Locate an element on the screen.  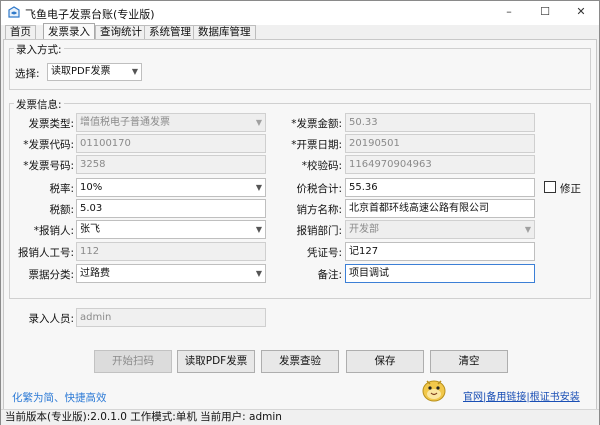
operator-label: 录入人员: is located at coordinates (51, 319).